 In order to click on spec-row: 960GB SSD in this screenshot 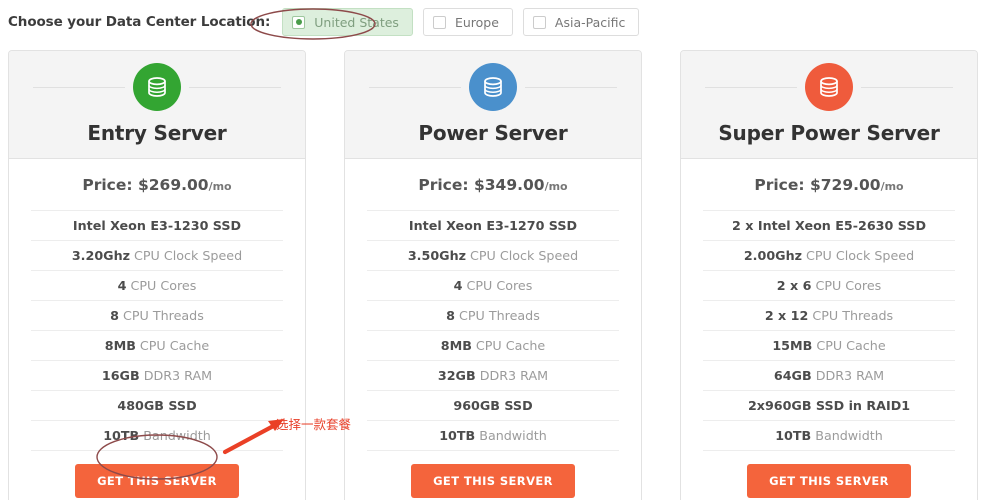, I will do `click(493, 405)`.